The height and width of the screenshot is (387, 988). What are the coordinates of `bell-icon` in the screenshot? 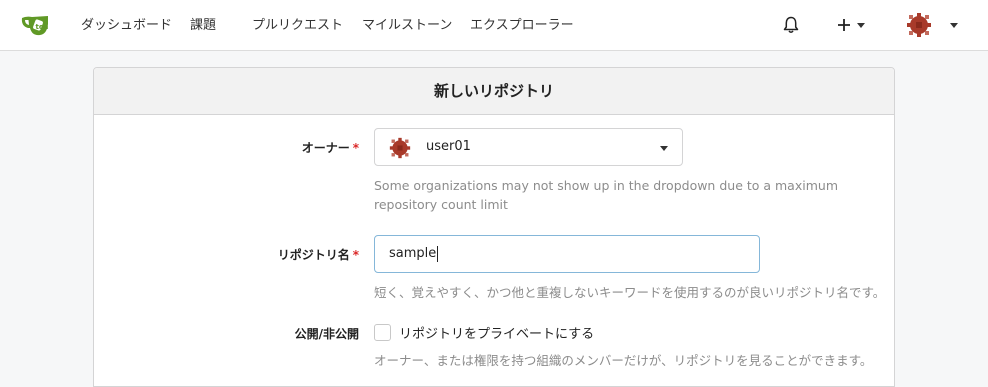 It's located at (791, 24).